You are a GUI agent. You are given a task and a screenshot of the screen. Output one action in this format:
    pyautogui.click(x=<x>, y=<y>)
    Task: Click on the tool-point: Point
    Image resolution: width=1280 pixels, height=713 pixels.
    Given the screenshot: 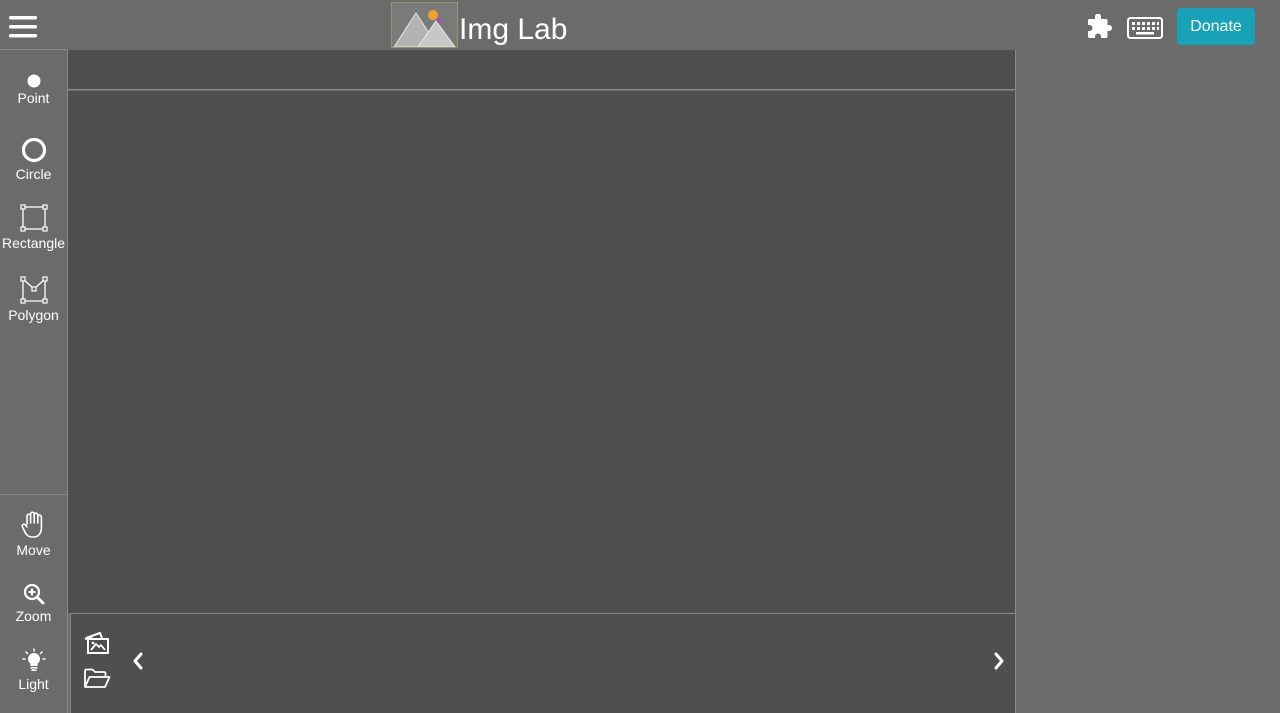 What is the action you would take?
    pyautogui.click(x=33, y=89)
    